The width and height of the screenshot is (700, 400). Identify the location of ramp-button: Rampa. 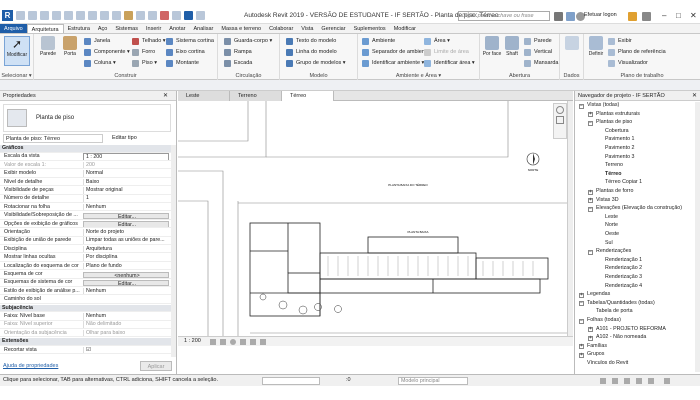
(238, 52).